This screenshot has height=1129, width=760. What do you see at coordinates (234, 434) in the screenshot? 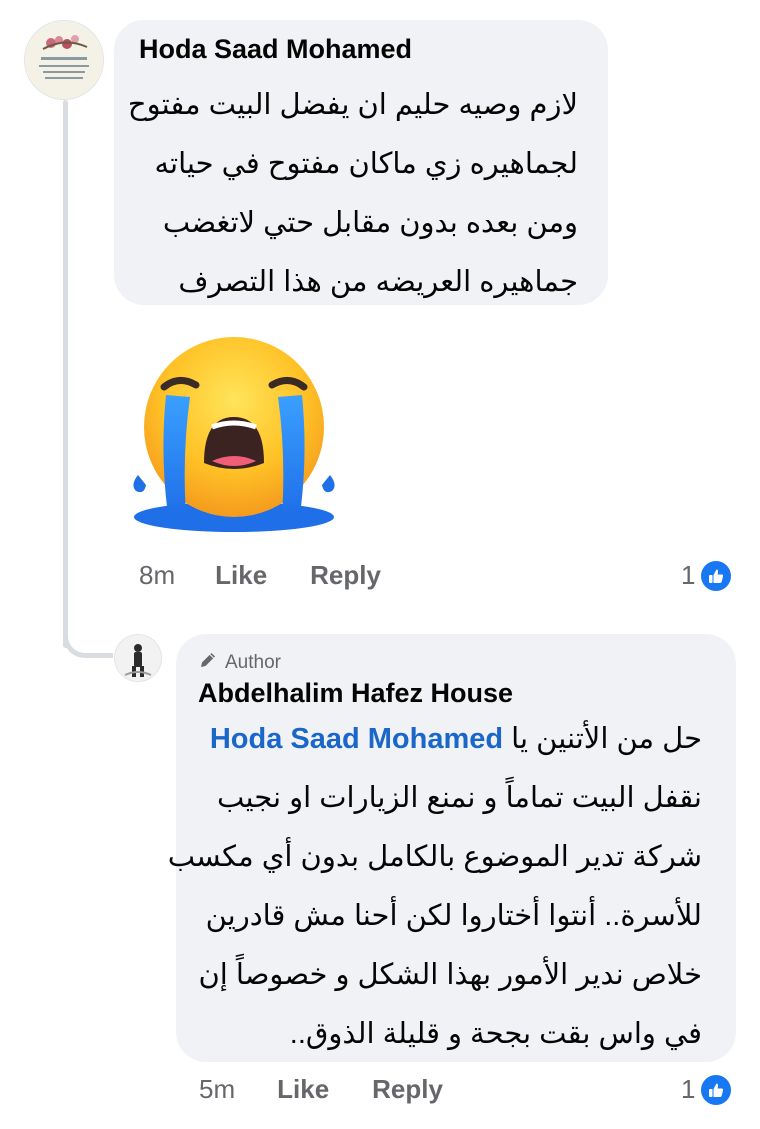
I see `crying-face-sticker` at bounding box center [234, 434].